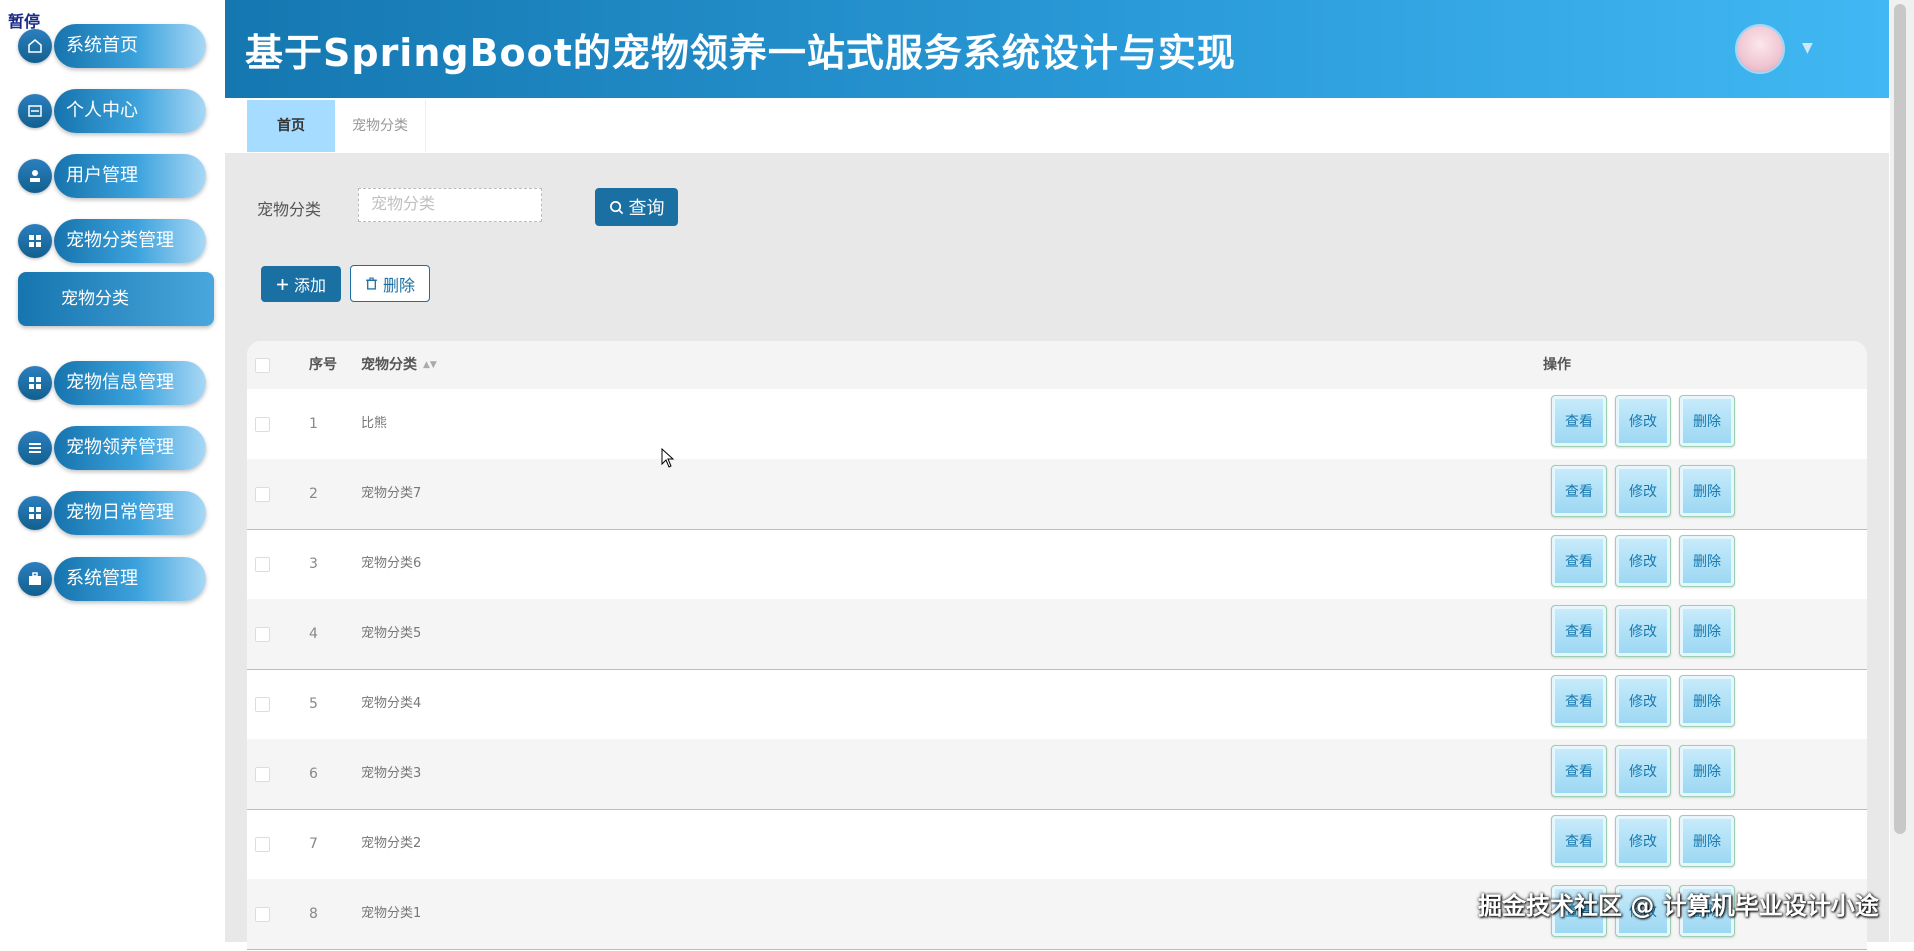  I want to click on page-title: 基于SpringBoot的宠物领养一站式服务系统设计与实现, so click(740, 53).